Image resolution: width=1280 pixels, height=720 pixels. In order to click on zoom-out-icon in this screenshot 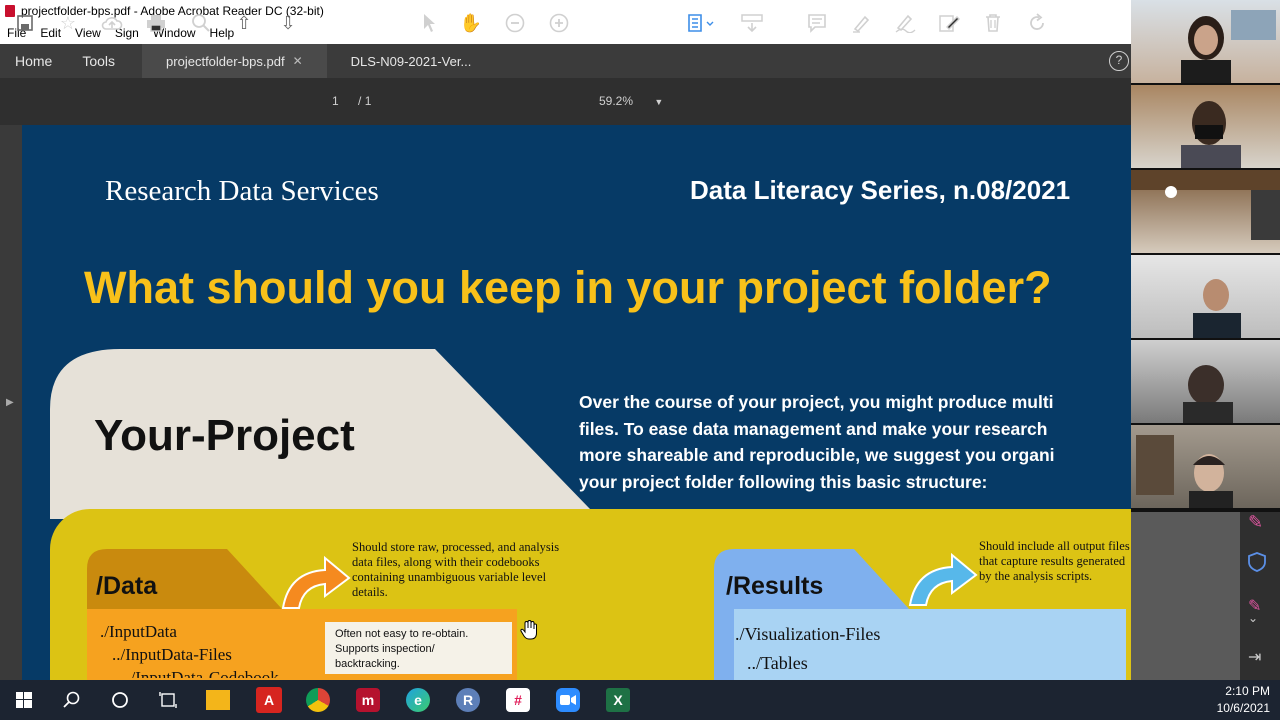, I will do `click(515, 23)`.